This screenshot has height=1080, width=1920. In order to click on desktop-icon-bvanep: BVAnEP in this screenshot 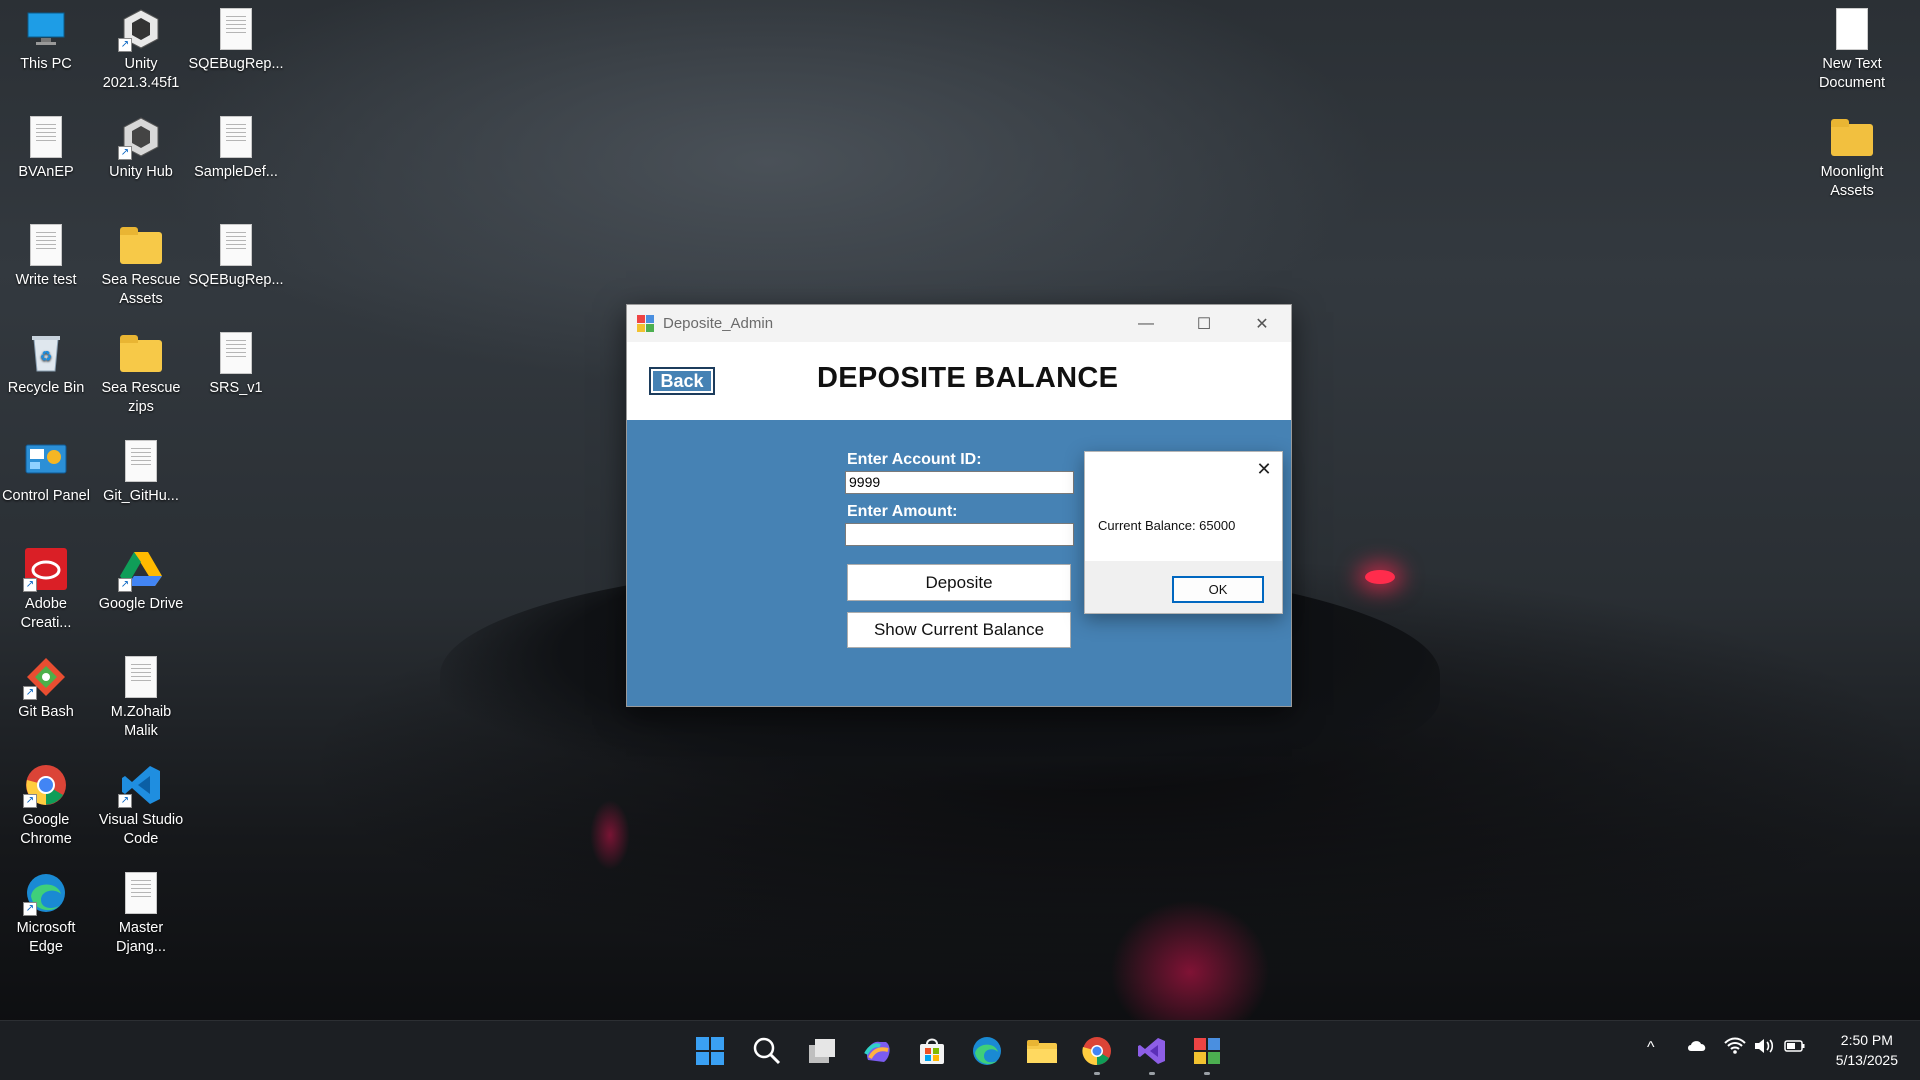, I will do `click(46, 158)`.